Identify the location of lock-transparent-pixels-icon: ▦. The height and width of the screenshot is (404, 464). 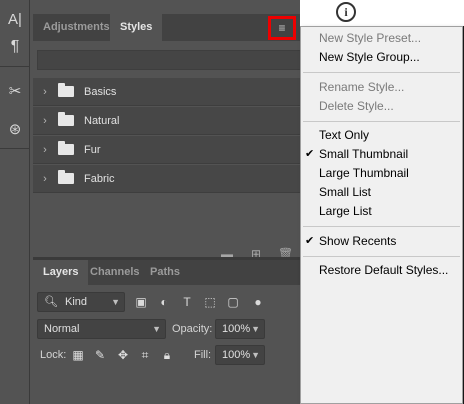
(78, 355).